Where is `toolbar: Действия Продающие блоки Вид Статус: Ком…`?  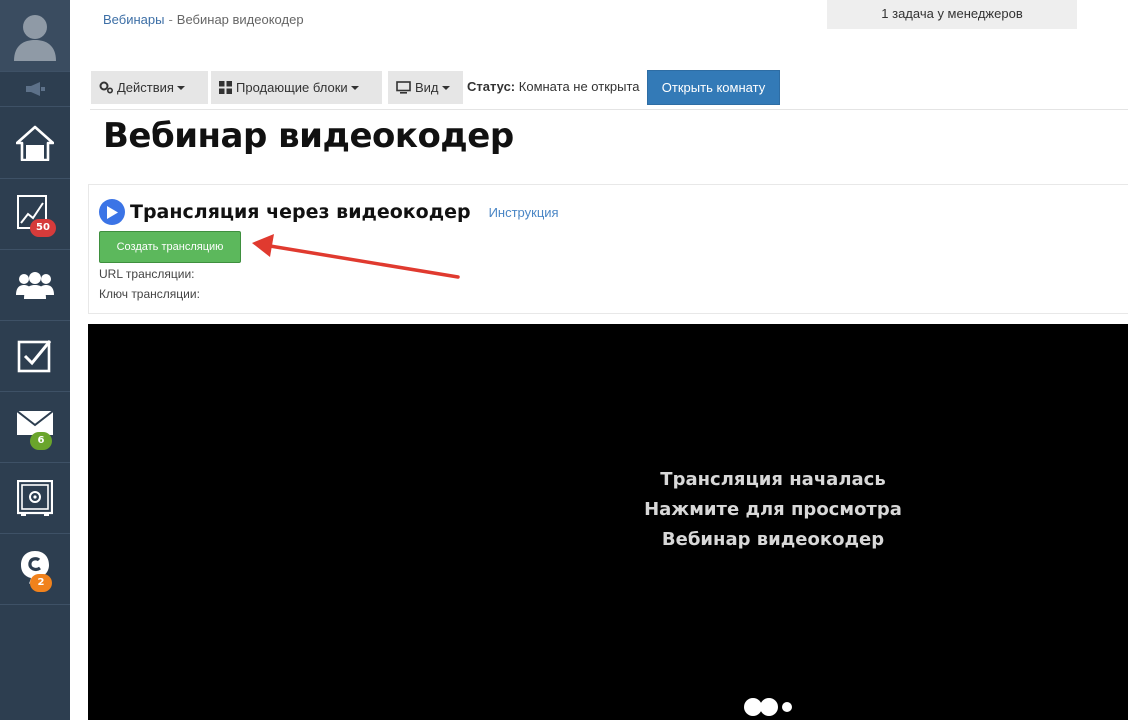 toolbar: Действия Продающие блоки Вид Статус: Ком… is located at coordinates (609, 90).